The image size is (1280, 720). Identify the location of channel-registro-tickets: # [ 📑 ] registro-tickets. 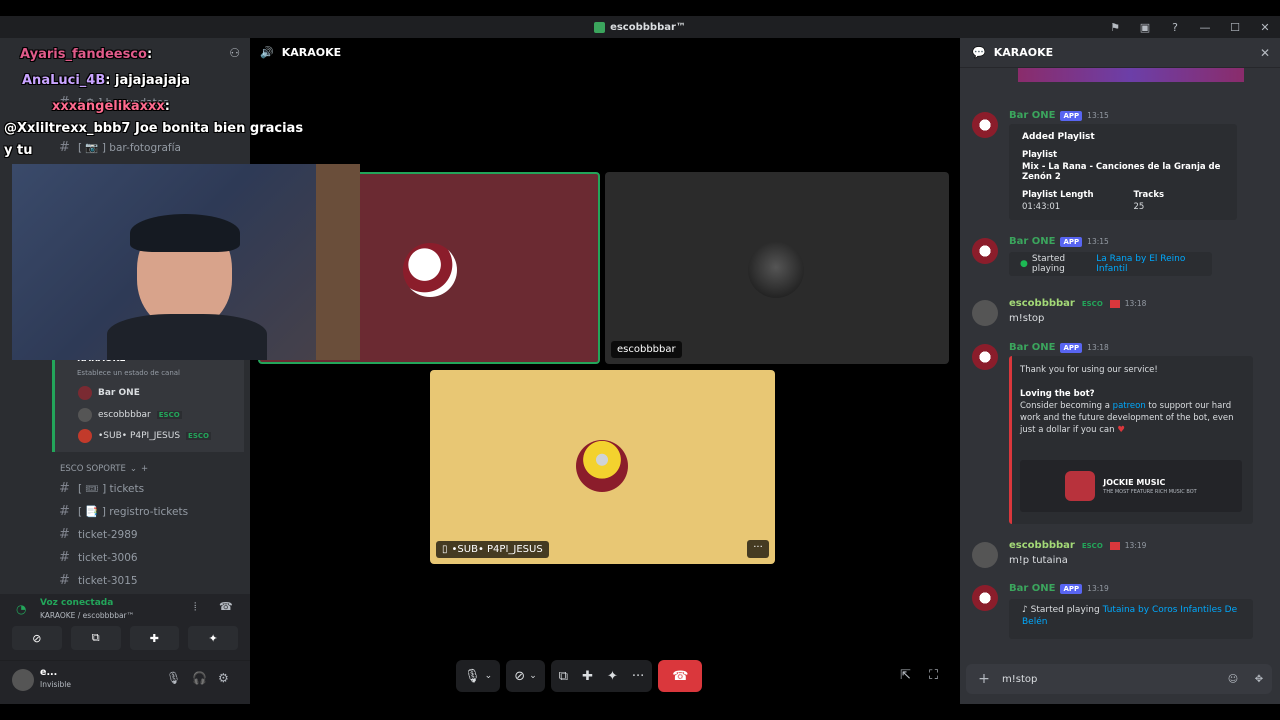
(125, 511).